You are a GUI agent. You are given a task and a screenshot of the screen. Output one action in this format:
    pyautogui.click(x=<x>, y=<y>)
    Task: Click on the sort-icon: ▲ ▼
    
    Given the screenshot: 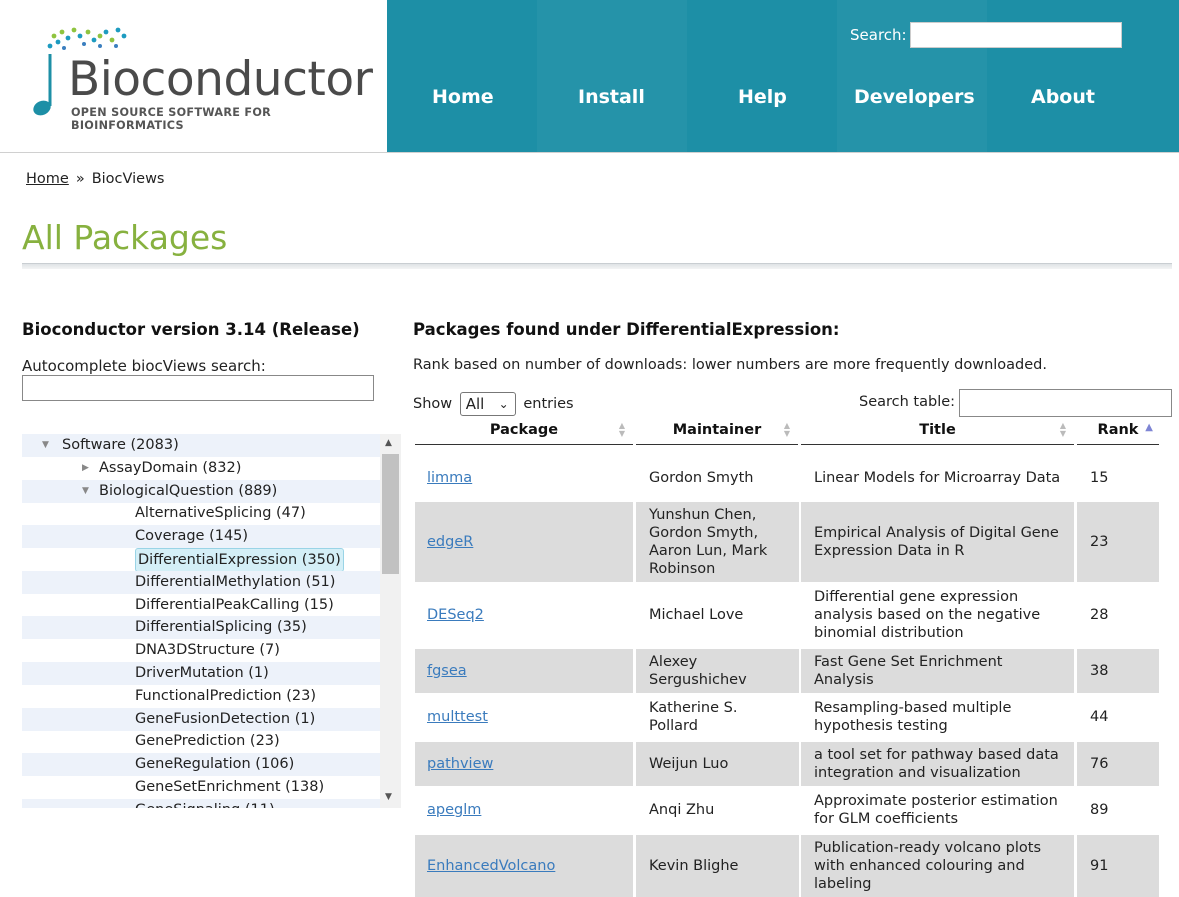 What is the action you would take?
    pyautogui.click(x=621, y=429)
    